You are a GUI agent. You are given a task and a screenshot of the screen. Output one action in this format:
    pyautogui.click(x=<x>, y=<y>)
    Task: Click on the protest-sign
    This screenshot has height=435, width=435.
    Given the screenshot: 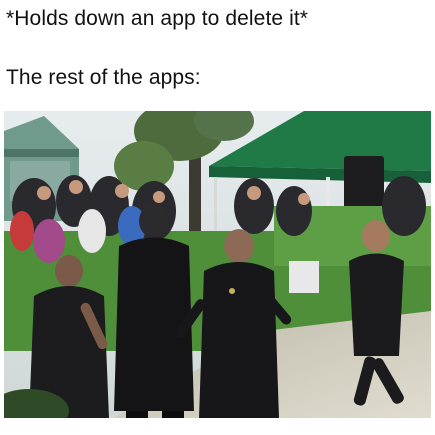 What is the action you would take?
    pyautogui.click(x=304, y=277)
    